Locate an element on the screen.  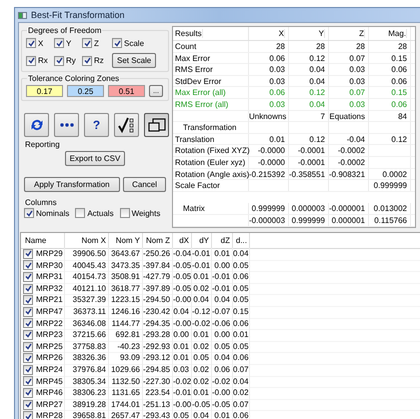
table-cell: MRP30 is located at coordinates (49, 266).